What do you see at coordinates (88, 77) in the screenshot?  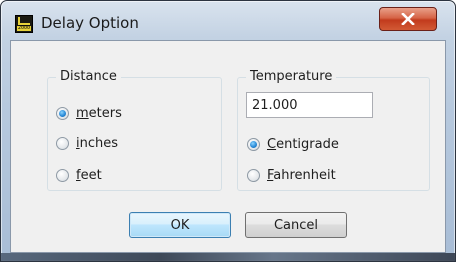 I see `distance-group-label: Distance` at bounding box center [88, 77].